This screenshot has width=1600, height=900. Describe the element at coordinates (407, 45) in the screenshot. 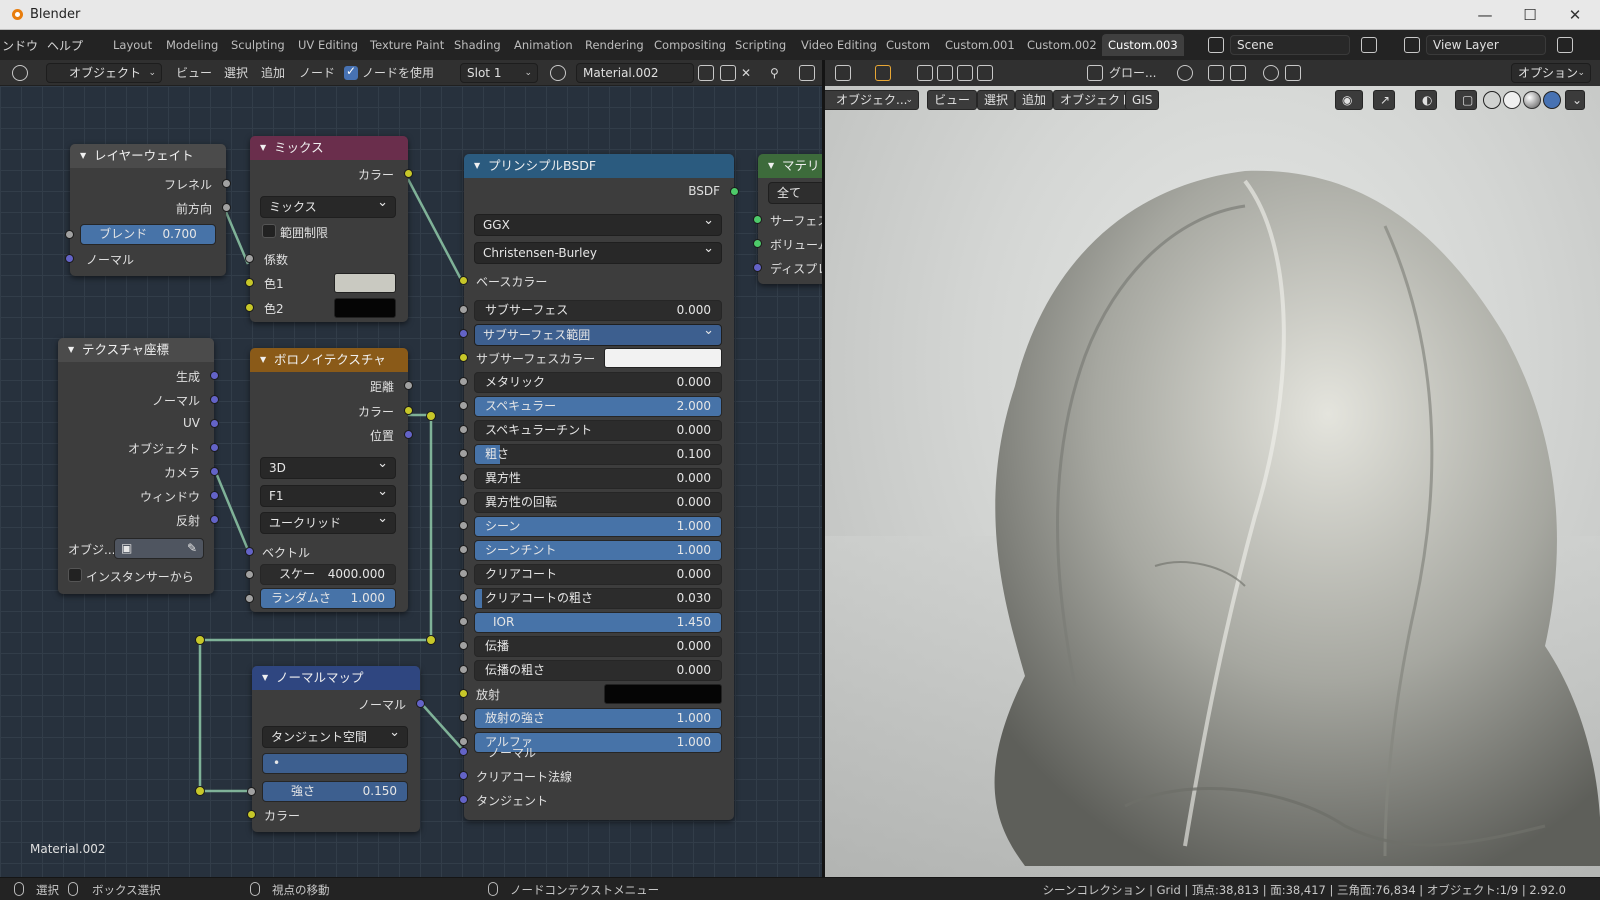

I see `workspace-tab: Texture Paint` at that location.